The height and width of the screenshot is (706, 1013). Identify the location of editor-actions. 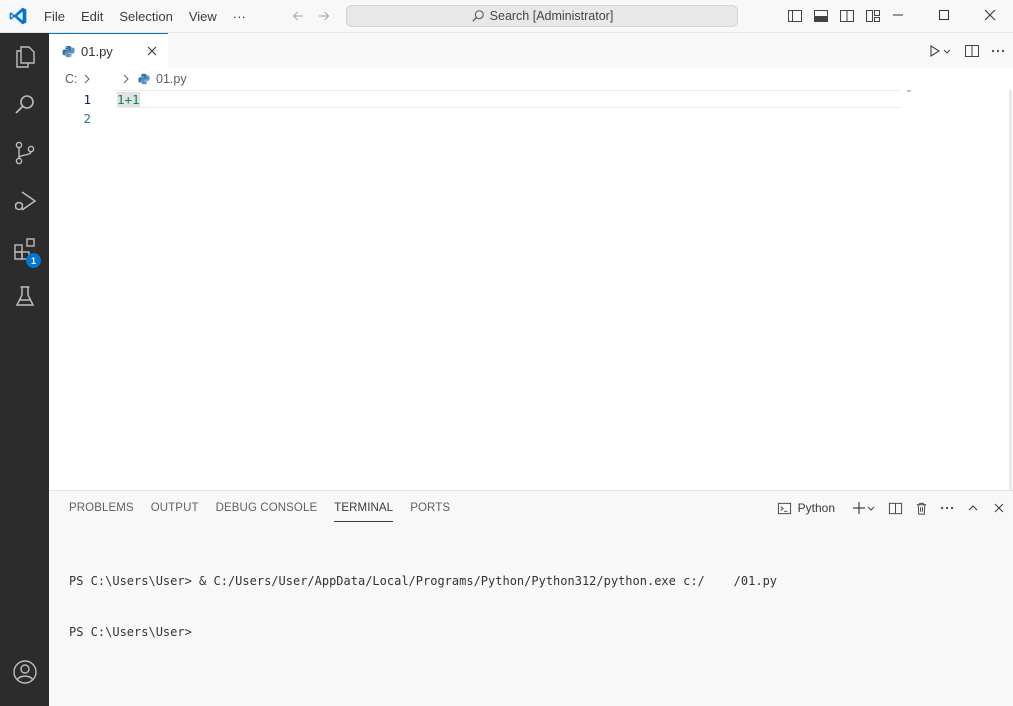
(968, 50).